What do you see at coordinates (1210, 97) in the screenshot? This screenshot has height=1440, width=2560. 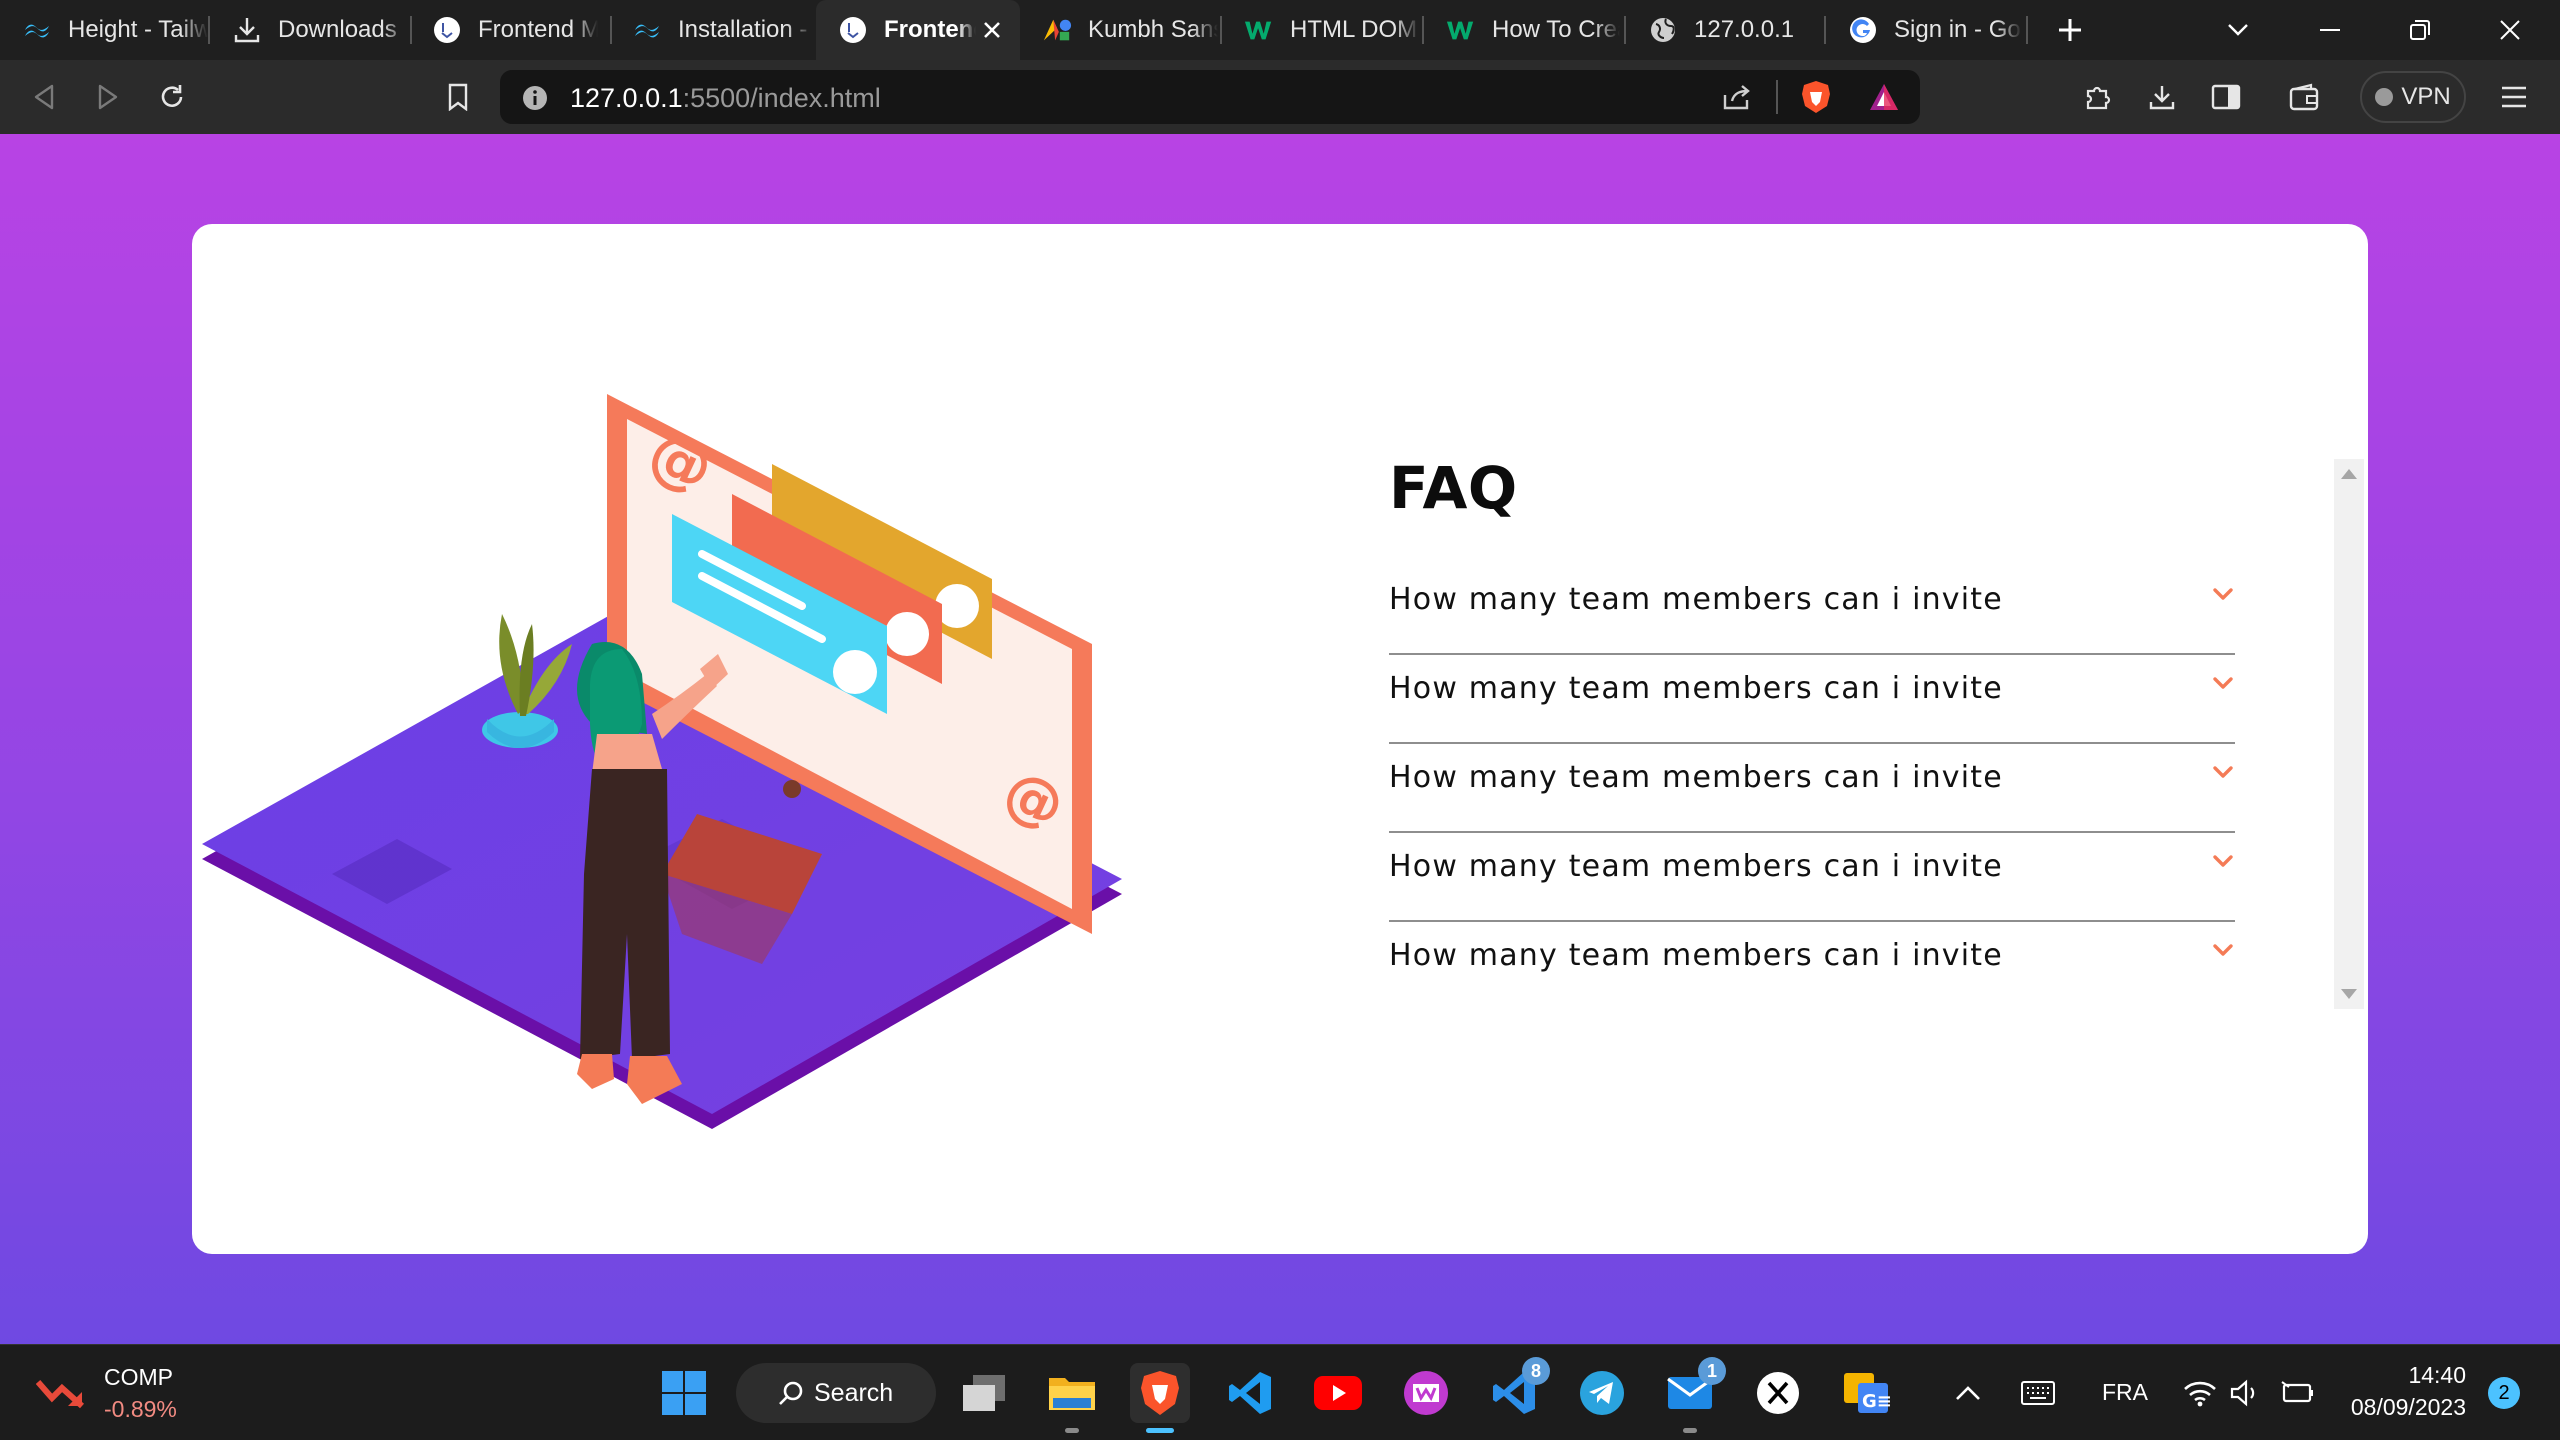 I see `address-bar: 127.0.0.1:5500/index.html` at bounding box center [1210, 97].